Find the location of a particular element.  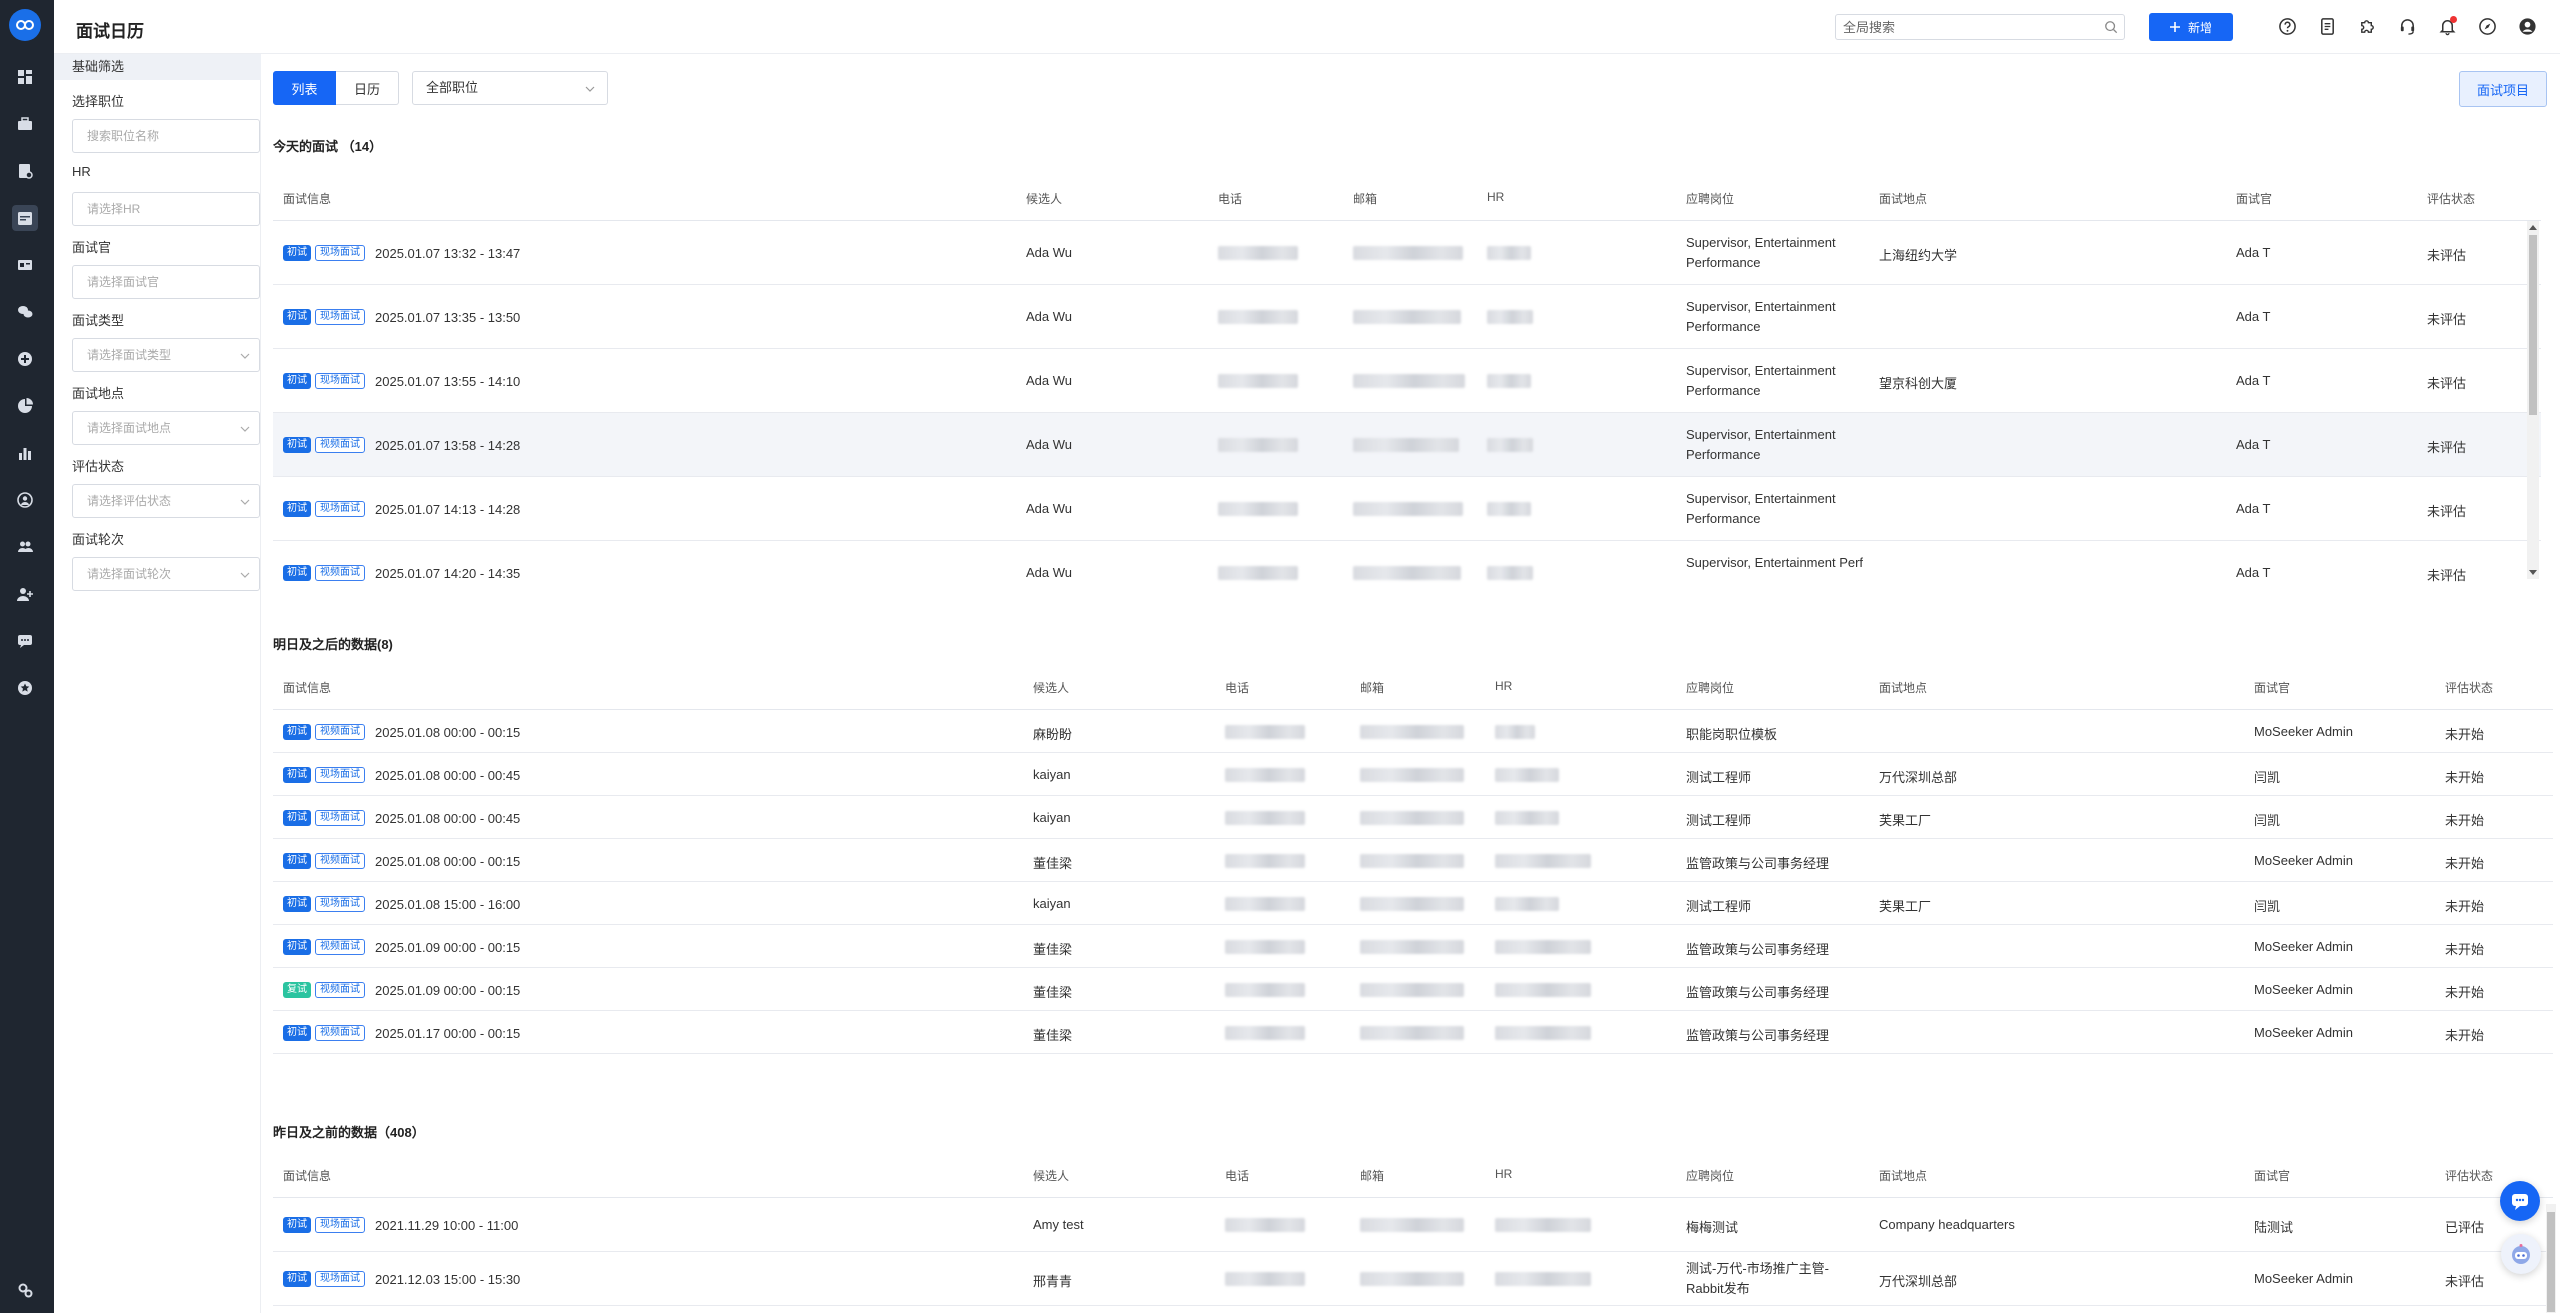

interviewer: 陆测试 is located at coordinates (2274, 1227).